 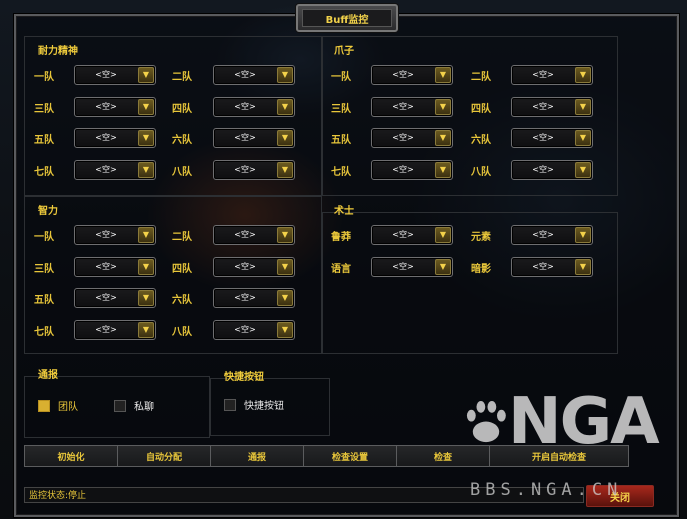 I want to click on hotkey-option: 快捷按钮, so click(x=254, y=404).